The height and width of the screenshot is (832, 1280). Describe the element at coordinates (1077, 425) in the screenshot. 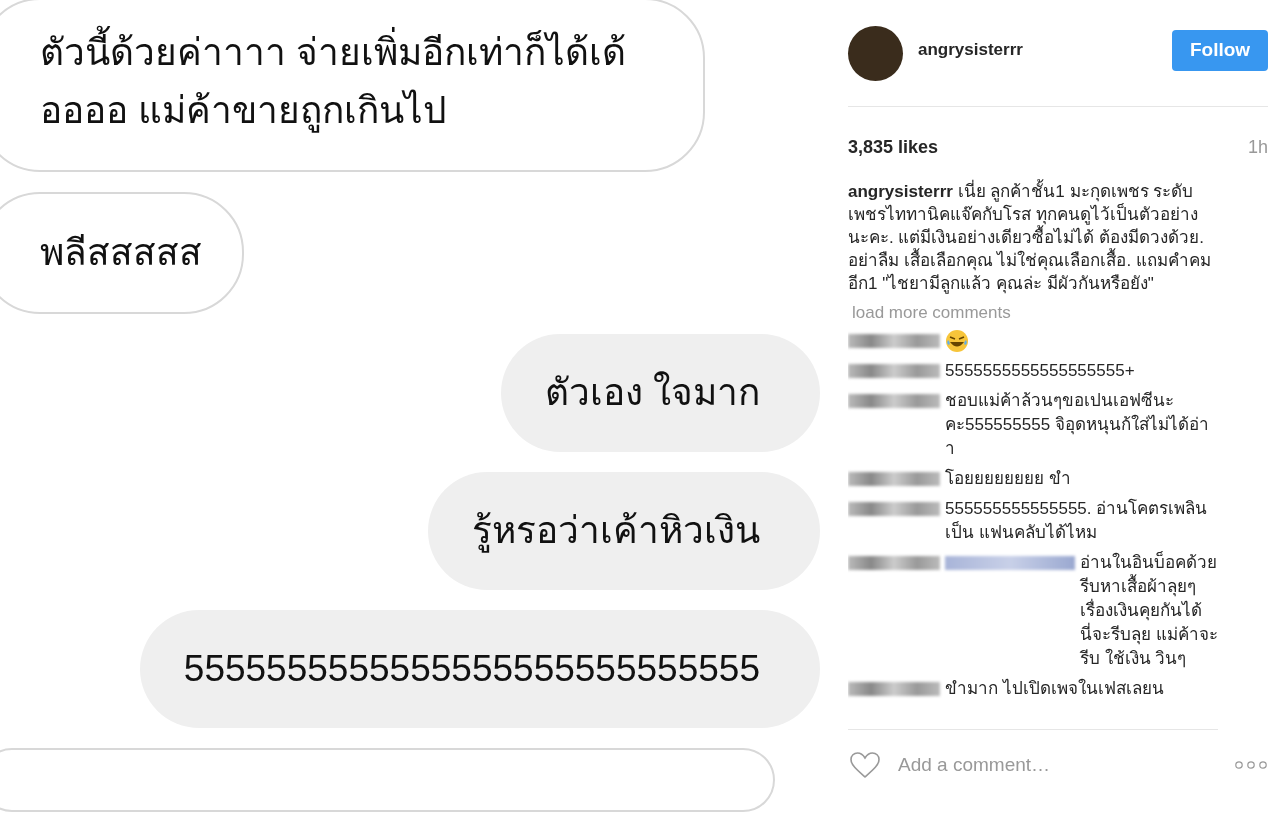

I see `comment-text: ชอบแม่ค้าล้วนๆขอเปนเอฟซีนะคะ555555555 จิอุดหนุนก้ใส่ไม่ได้อ่าา` at that location.